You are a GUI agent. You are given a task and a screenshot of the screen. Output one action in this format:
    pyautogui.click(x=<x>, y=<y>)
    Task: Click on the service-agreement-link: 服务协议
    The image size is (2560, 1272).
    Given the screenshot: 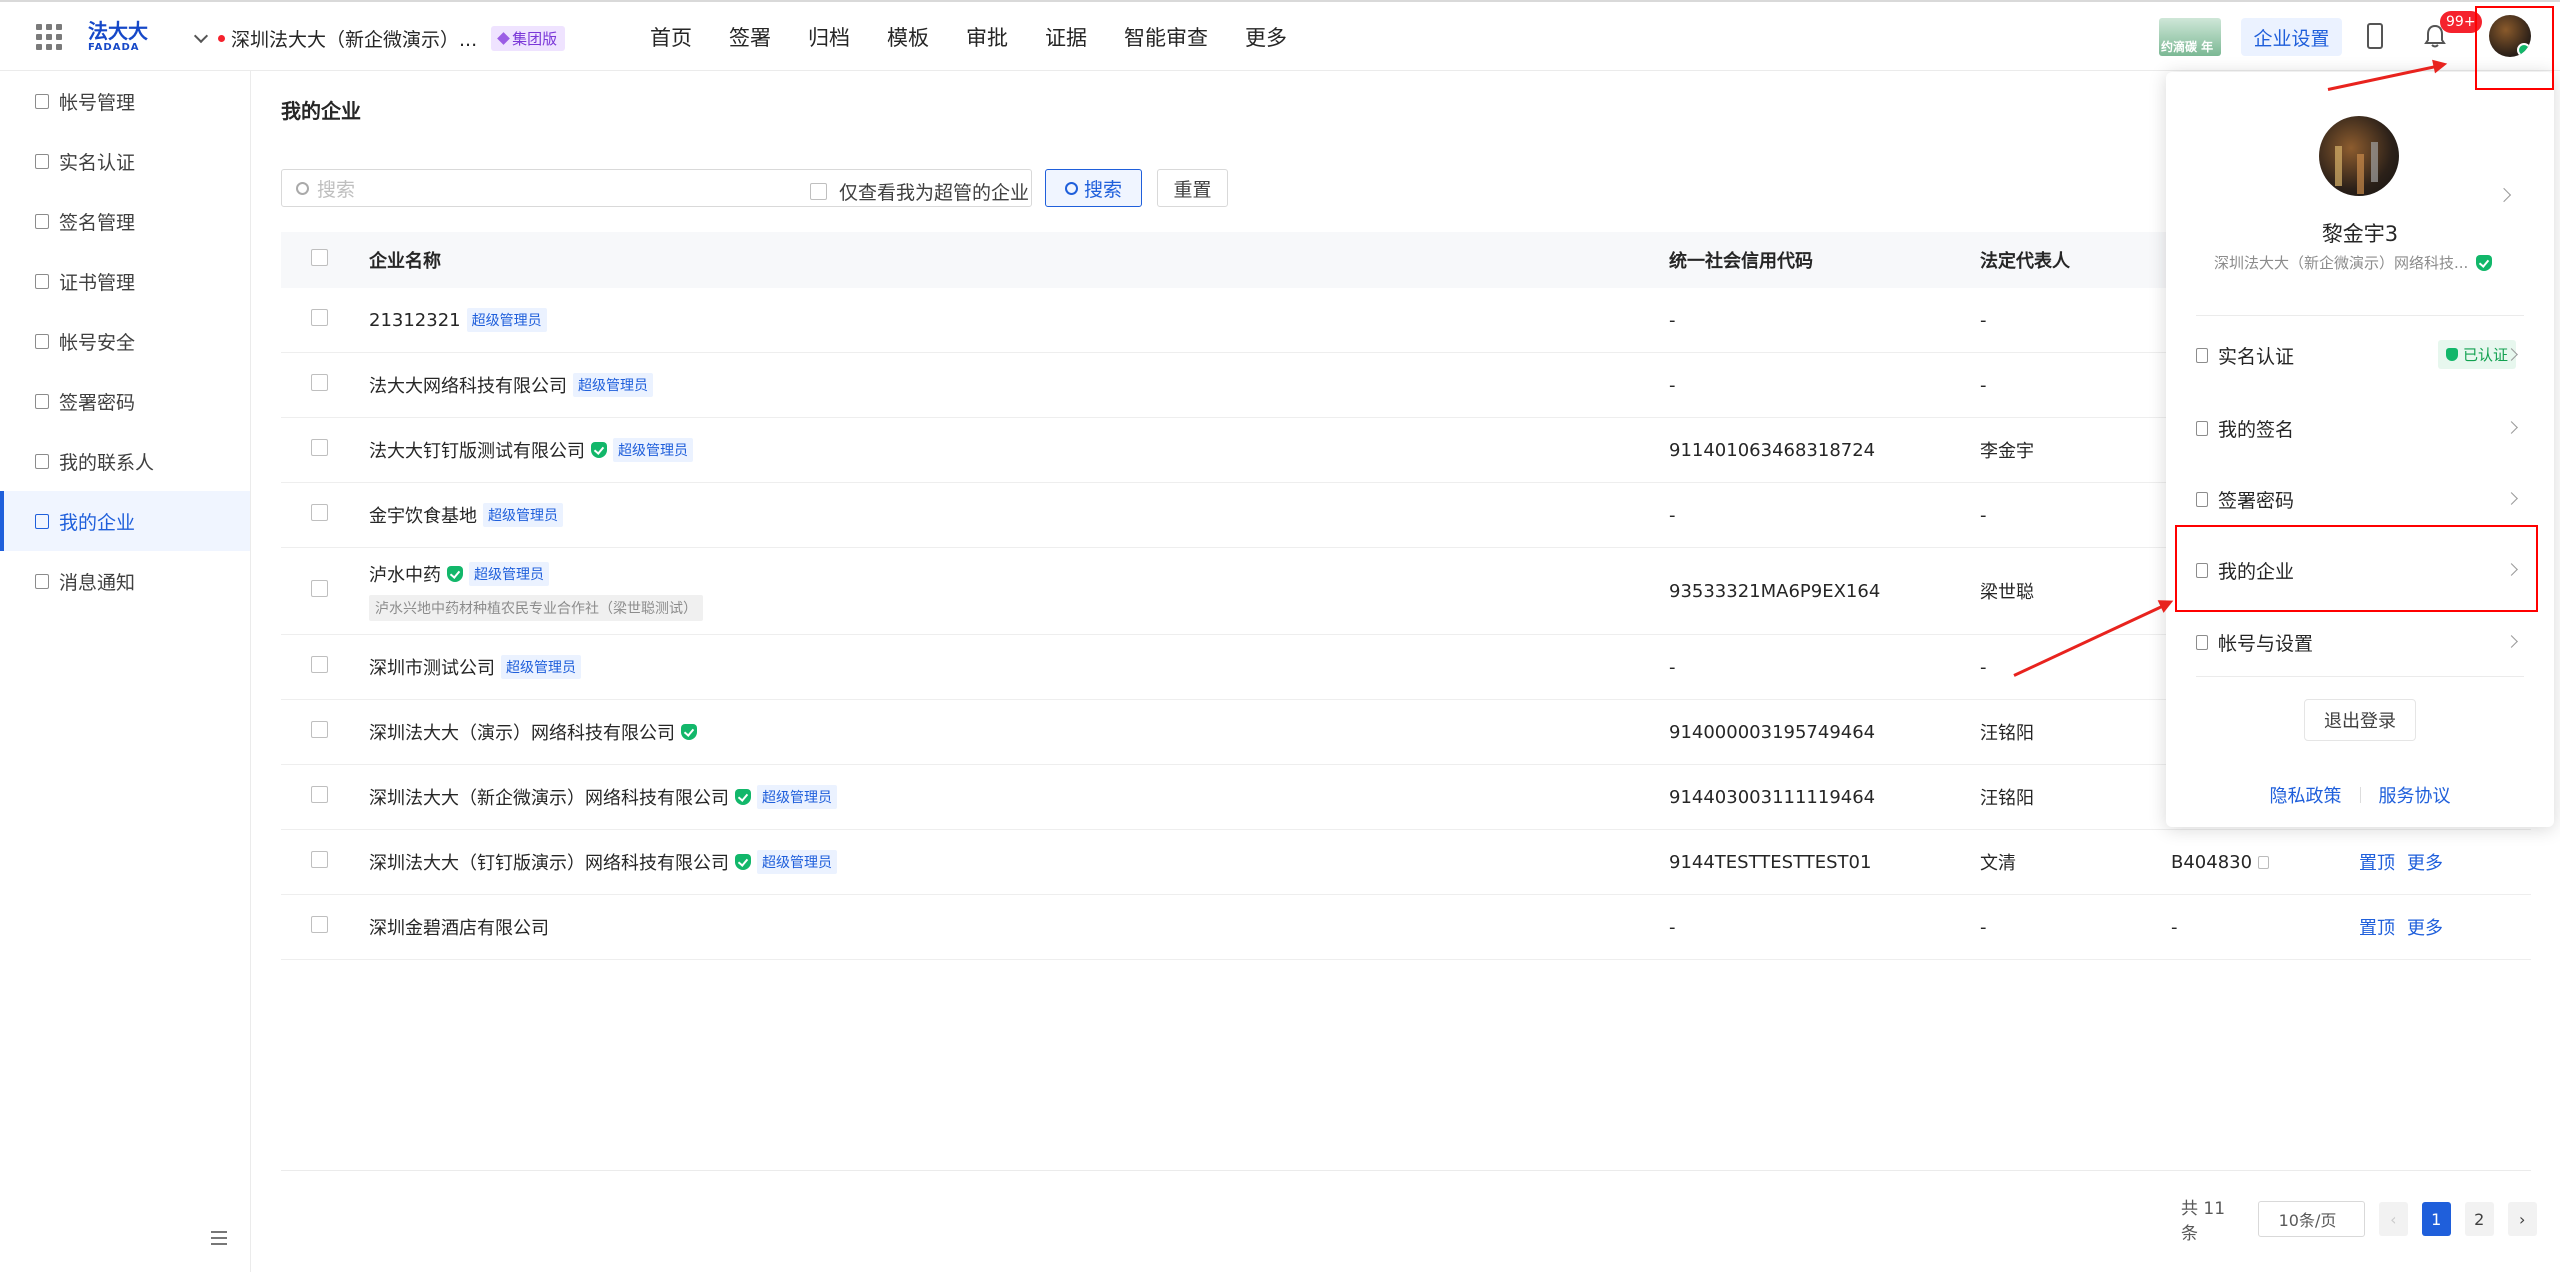 What is the action you would take?
    pyautogui.click(x=2415, y=795)
    